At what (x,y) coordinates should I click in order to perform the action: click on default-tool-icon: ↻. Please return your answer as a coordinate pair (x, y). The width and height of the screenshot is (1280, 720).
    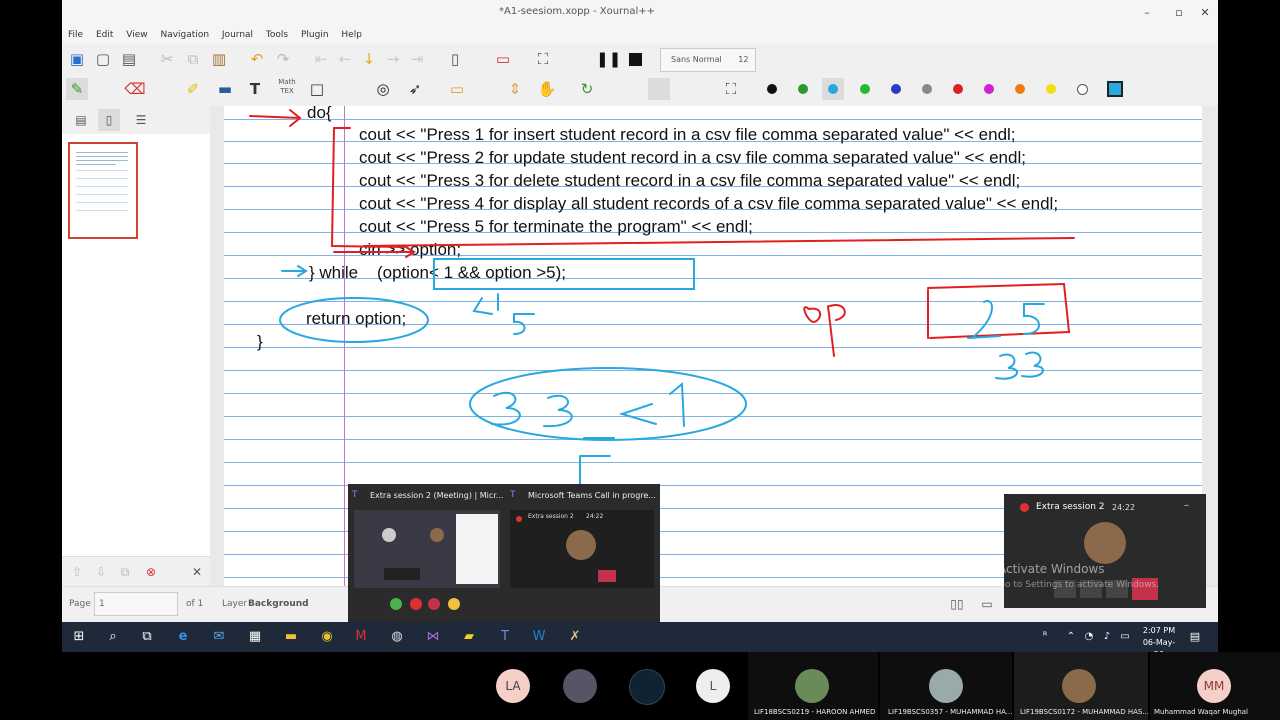
    Looking at the image, I should click on (587, 89).